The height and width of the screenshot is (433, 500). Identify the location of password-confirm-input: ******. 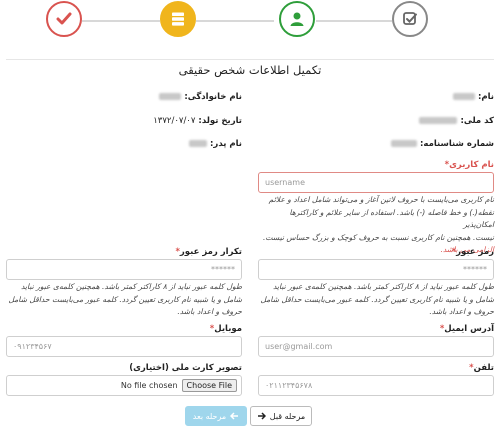
(124, 269).